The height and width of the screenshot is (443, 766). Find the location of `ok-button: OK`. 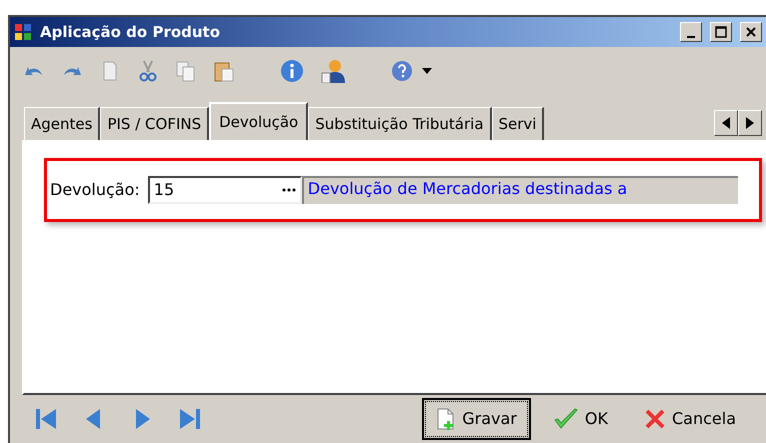

ok-button: OK is located at coordinates (580, 419).